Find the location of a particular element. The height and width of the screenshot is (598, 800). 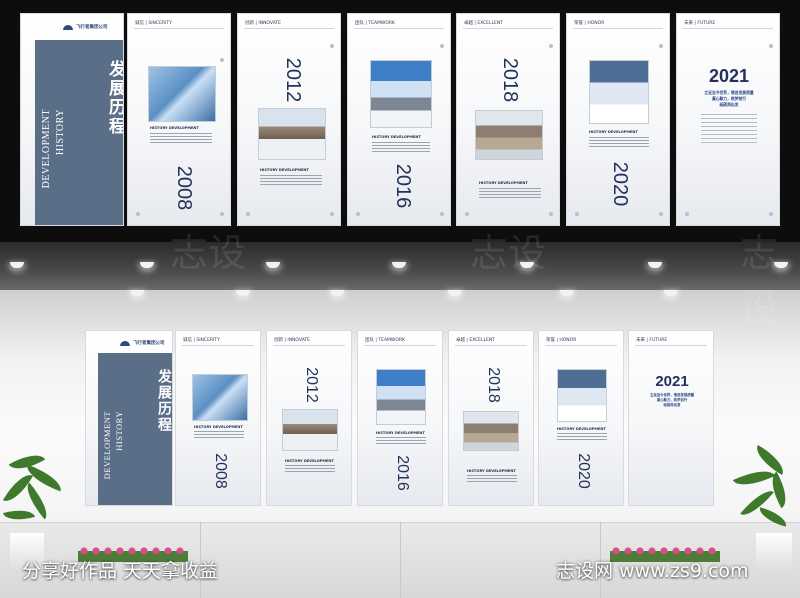

intro-panel-bottom: 飞行者集团公司 发展历程 HISTORY DEVELOPMENT is located at coordinates (129, 418).